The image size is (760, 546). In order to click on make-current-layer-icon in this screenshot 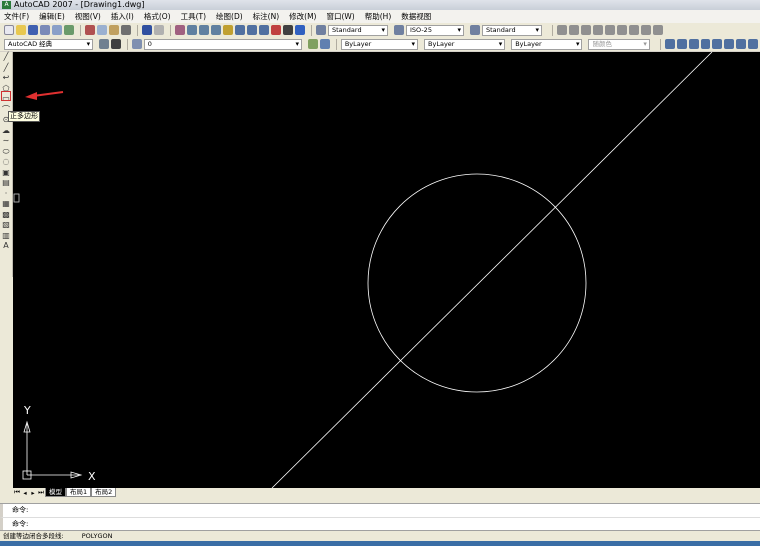, I will do `click(313, 44)`.